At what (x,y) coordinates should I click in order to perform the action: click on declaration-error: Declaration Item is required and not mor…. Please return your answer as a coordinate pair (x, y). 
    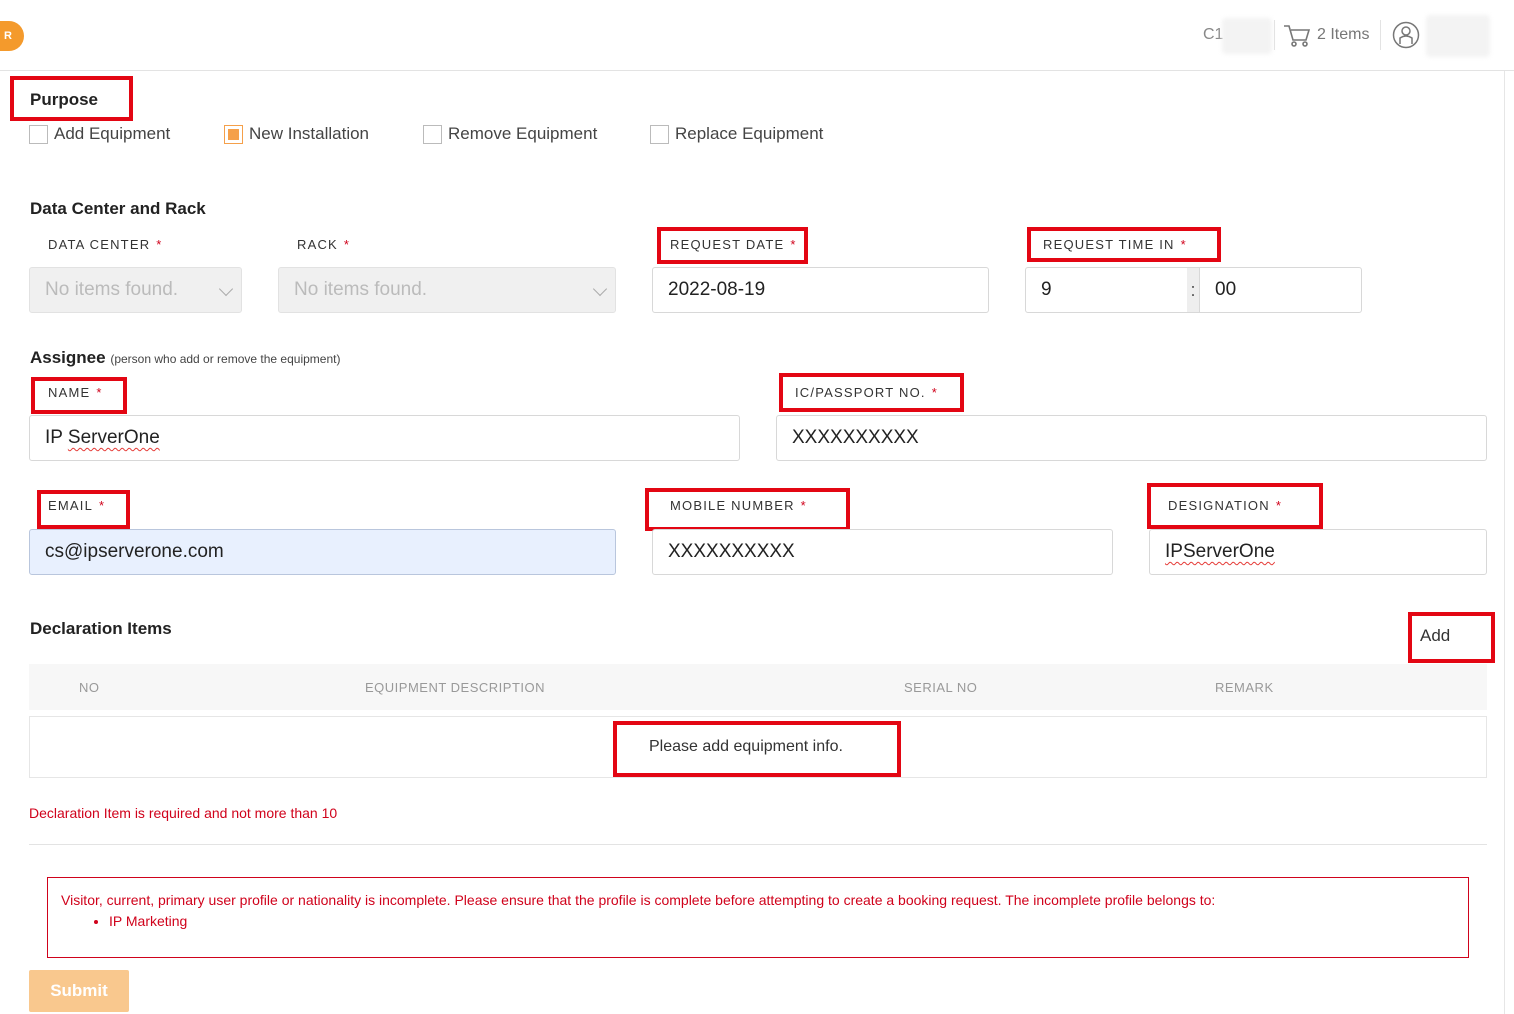
    Looking at the image, I should click on (183, 813).